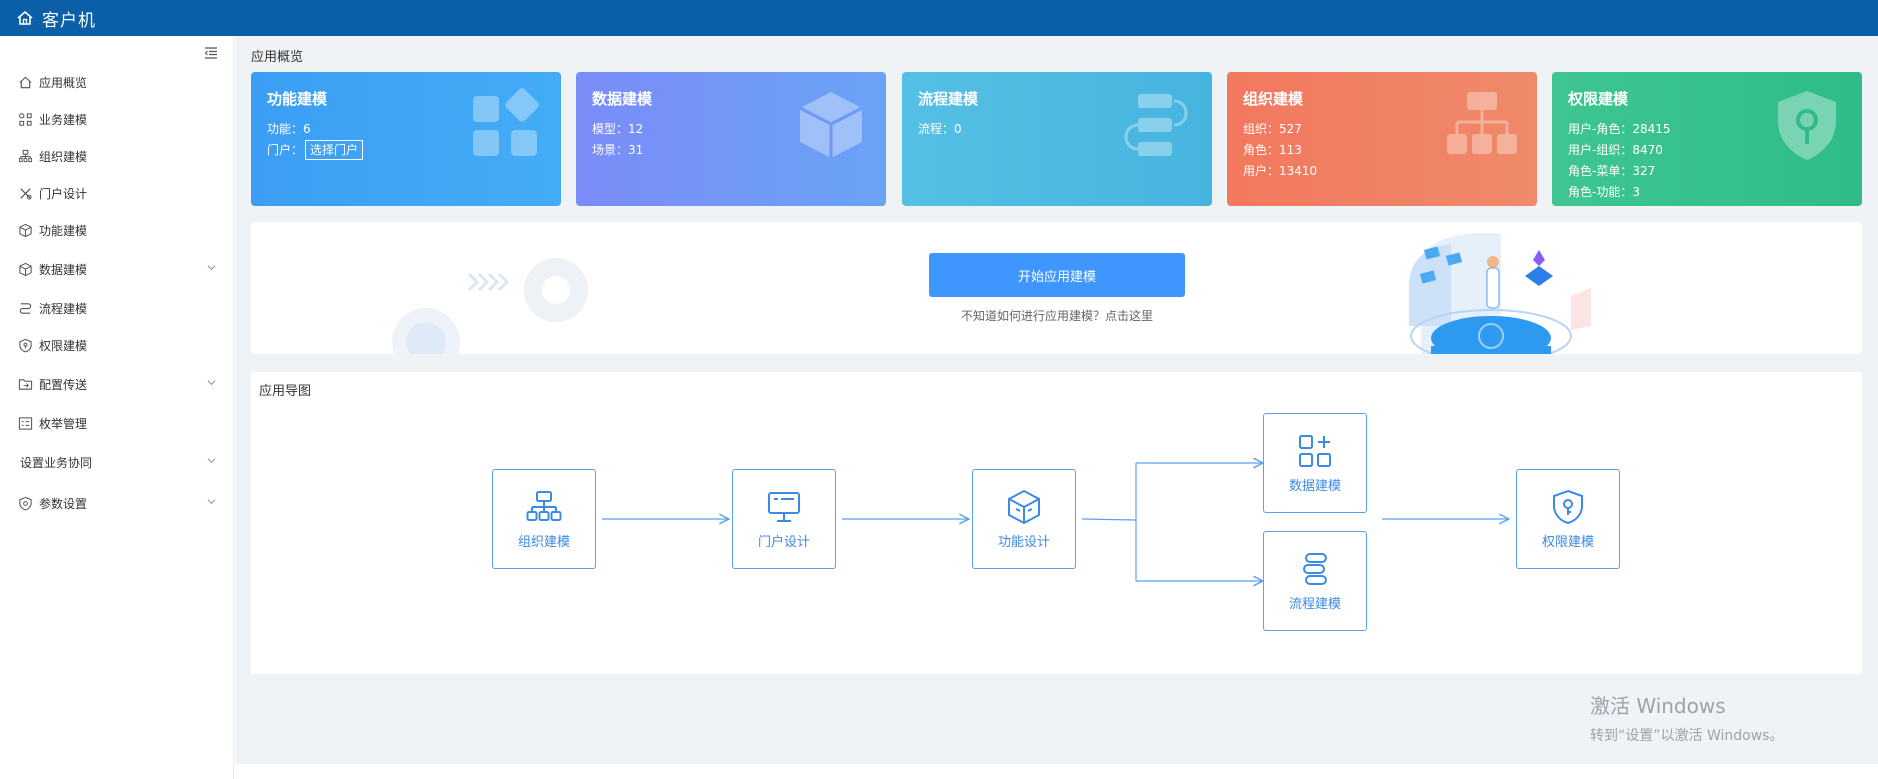 Image resolution: width=1878 pixels, height=779 pixels. I want to click on card-row: 角色-功能：3, so click(1604, 192).